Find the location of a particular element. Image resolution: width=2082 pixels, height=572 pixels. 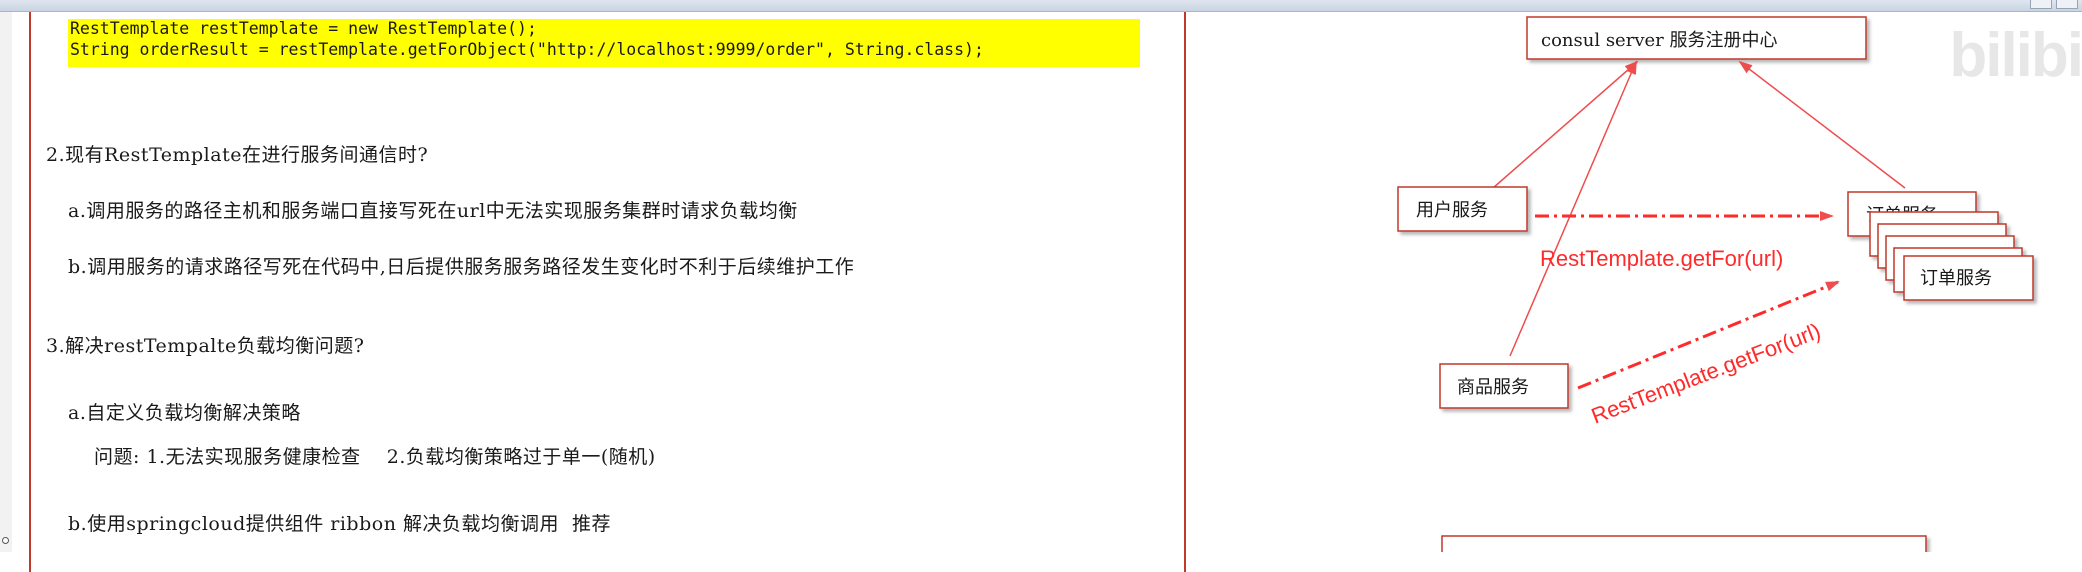

user-service-box: 用户服务 is located at coordinates (1462, 209).